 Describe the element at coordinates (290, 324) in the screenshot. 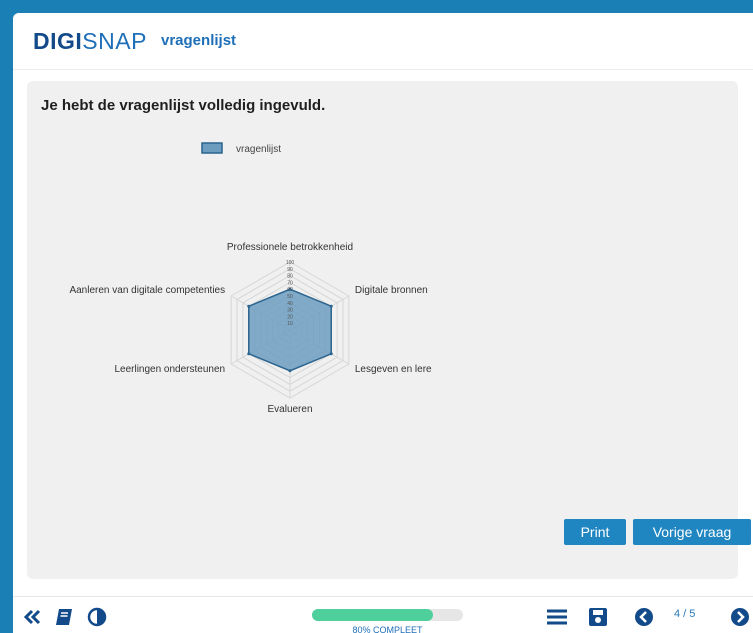

I see `tick-label: 10` at that location.